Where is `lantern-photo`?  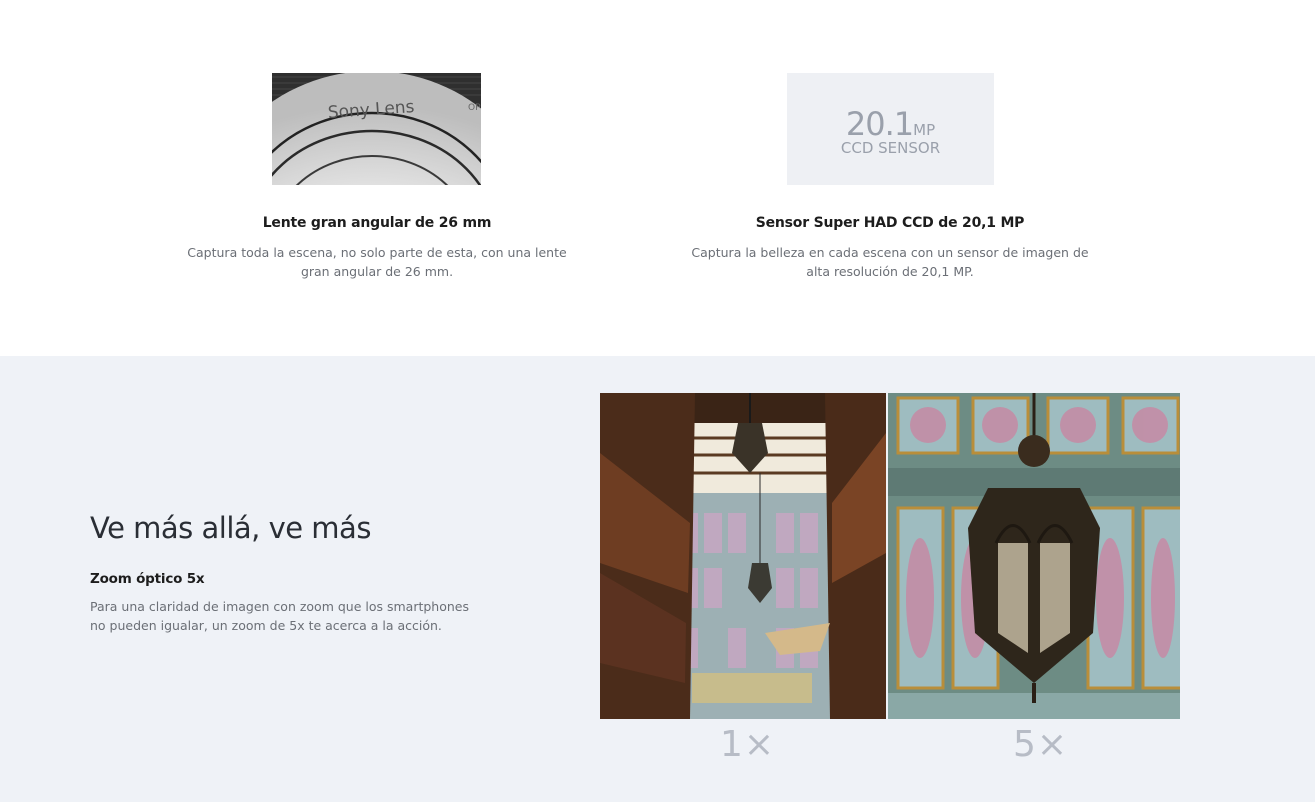 lantern-photo is located at coordinates (1034, 556).